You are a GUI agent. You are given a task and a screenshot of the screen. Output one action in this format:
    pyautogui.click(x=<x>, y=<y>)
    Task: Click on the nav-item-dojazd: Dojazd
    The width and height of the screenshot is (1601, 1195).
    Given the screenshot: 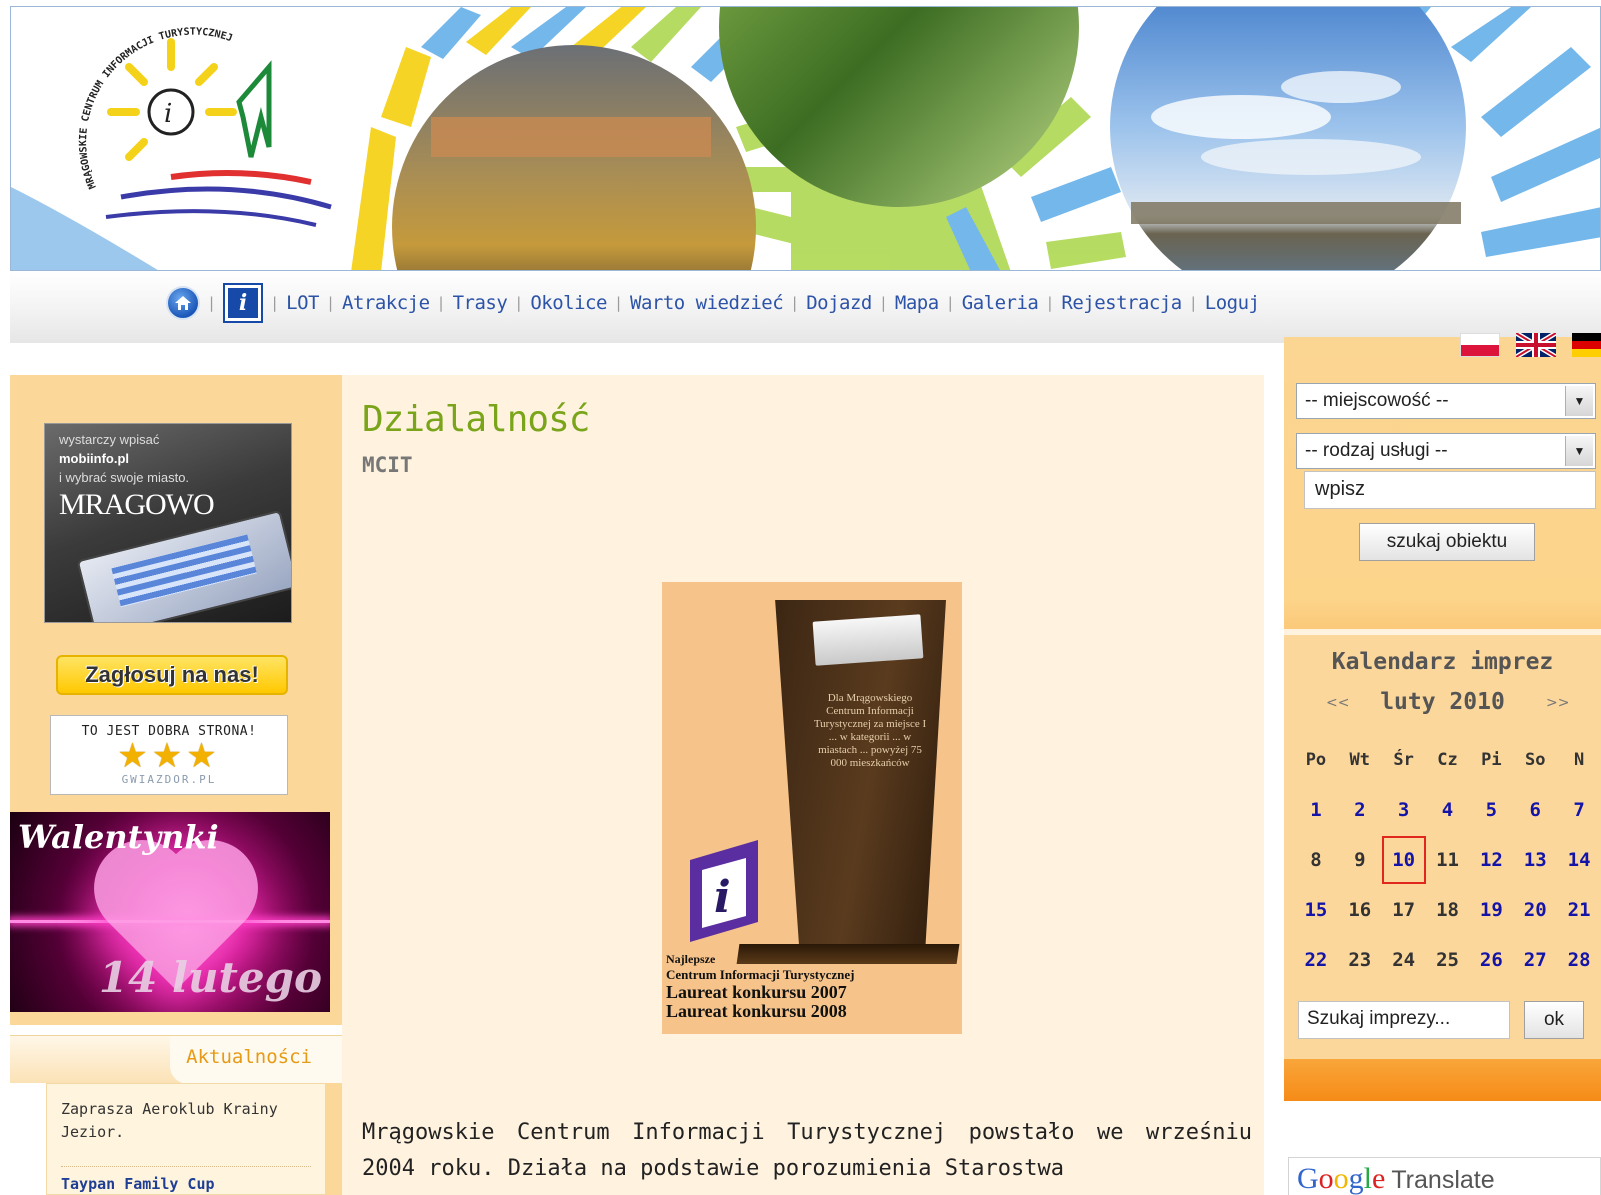 What is the action you would take?
    pyautogui.click(x=839, y=303)
    